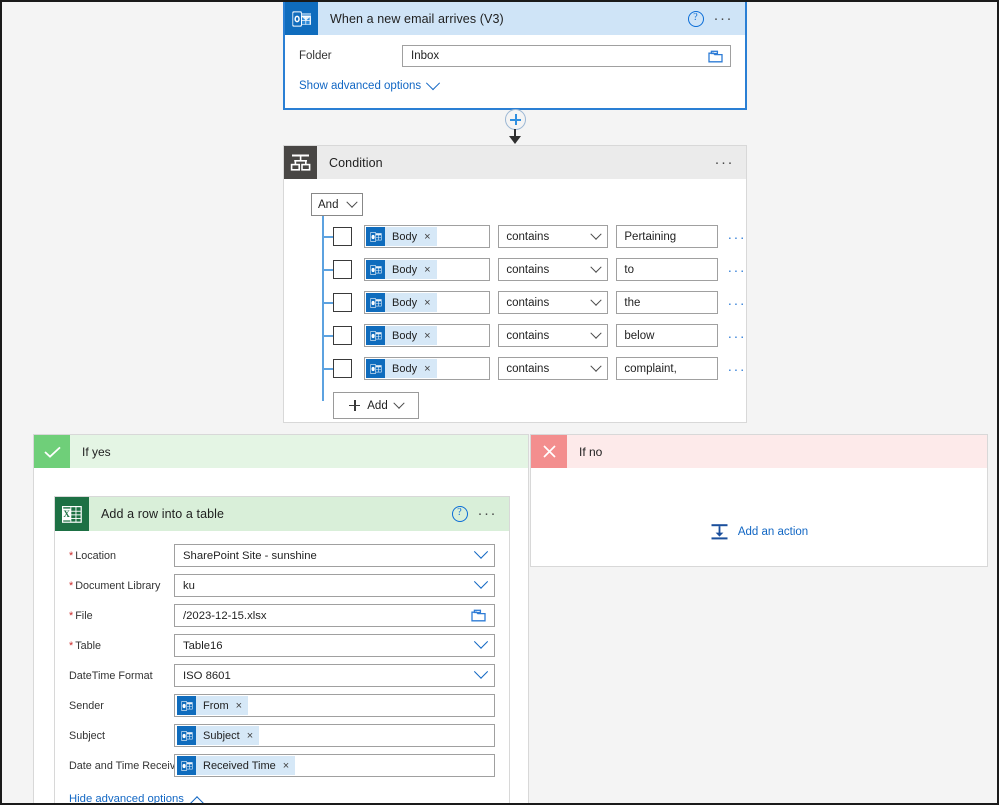 The image size is (999, 805). I want to click on folder-field-row: Folder Inbox, so click(515, 56).